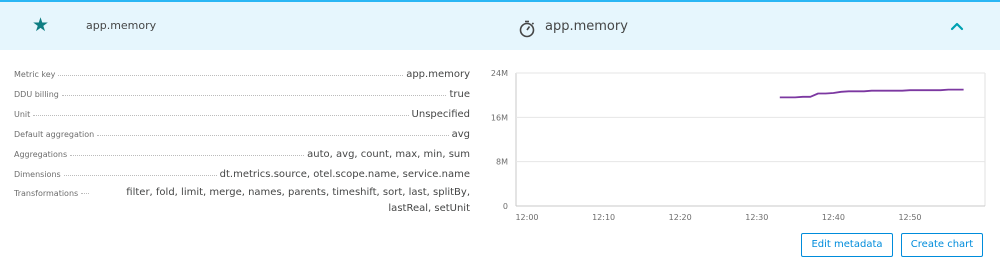 The width and height of the screenshot is (1000, 263). Describe the element at coordinates (871, 93) in the screenshot. I see `series-line` at that location.